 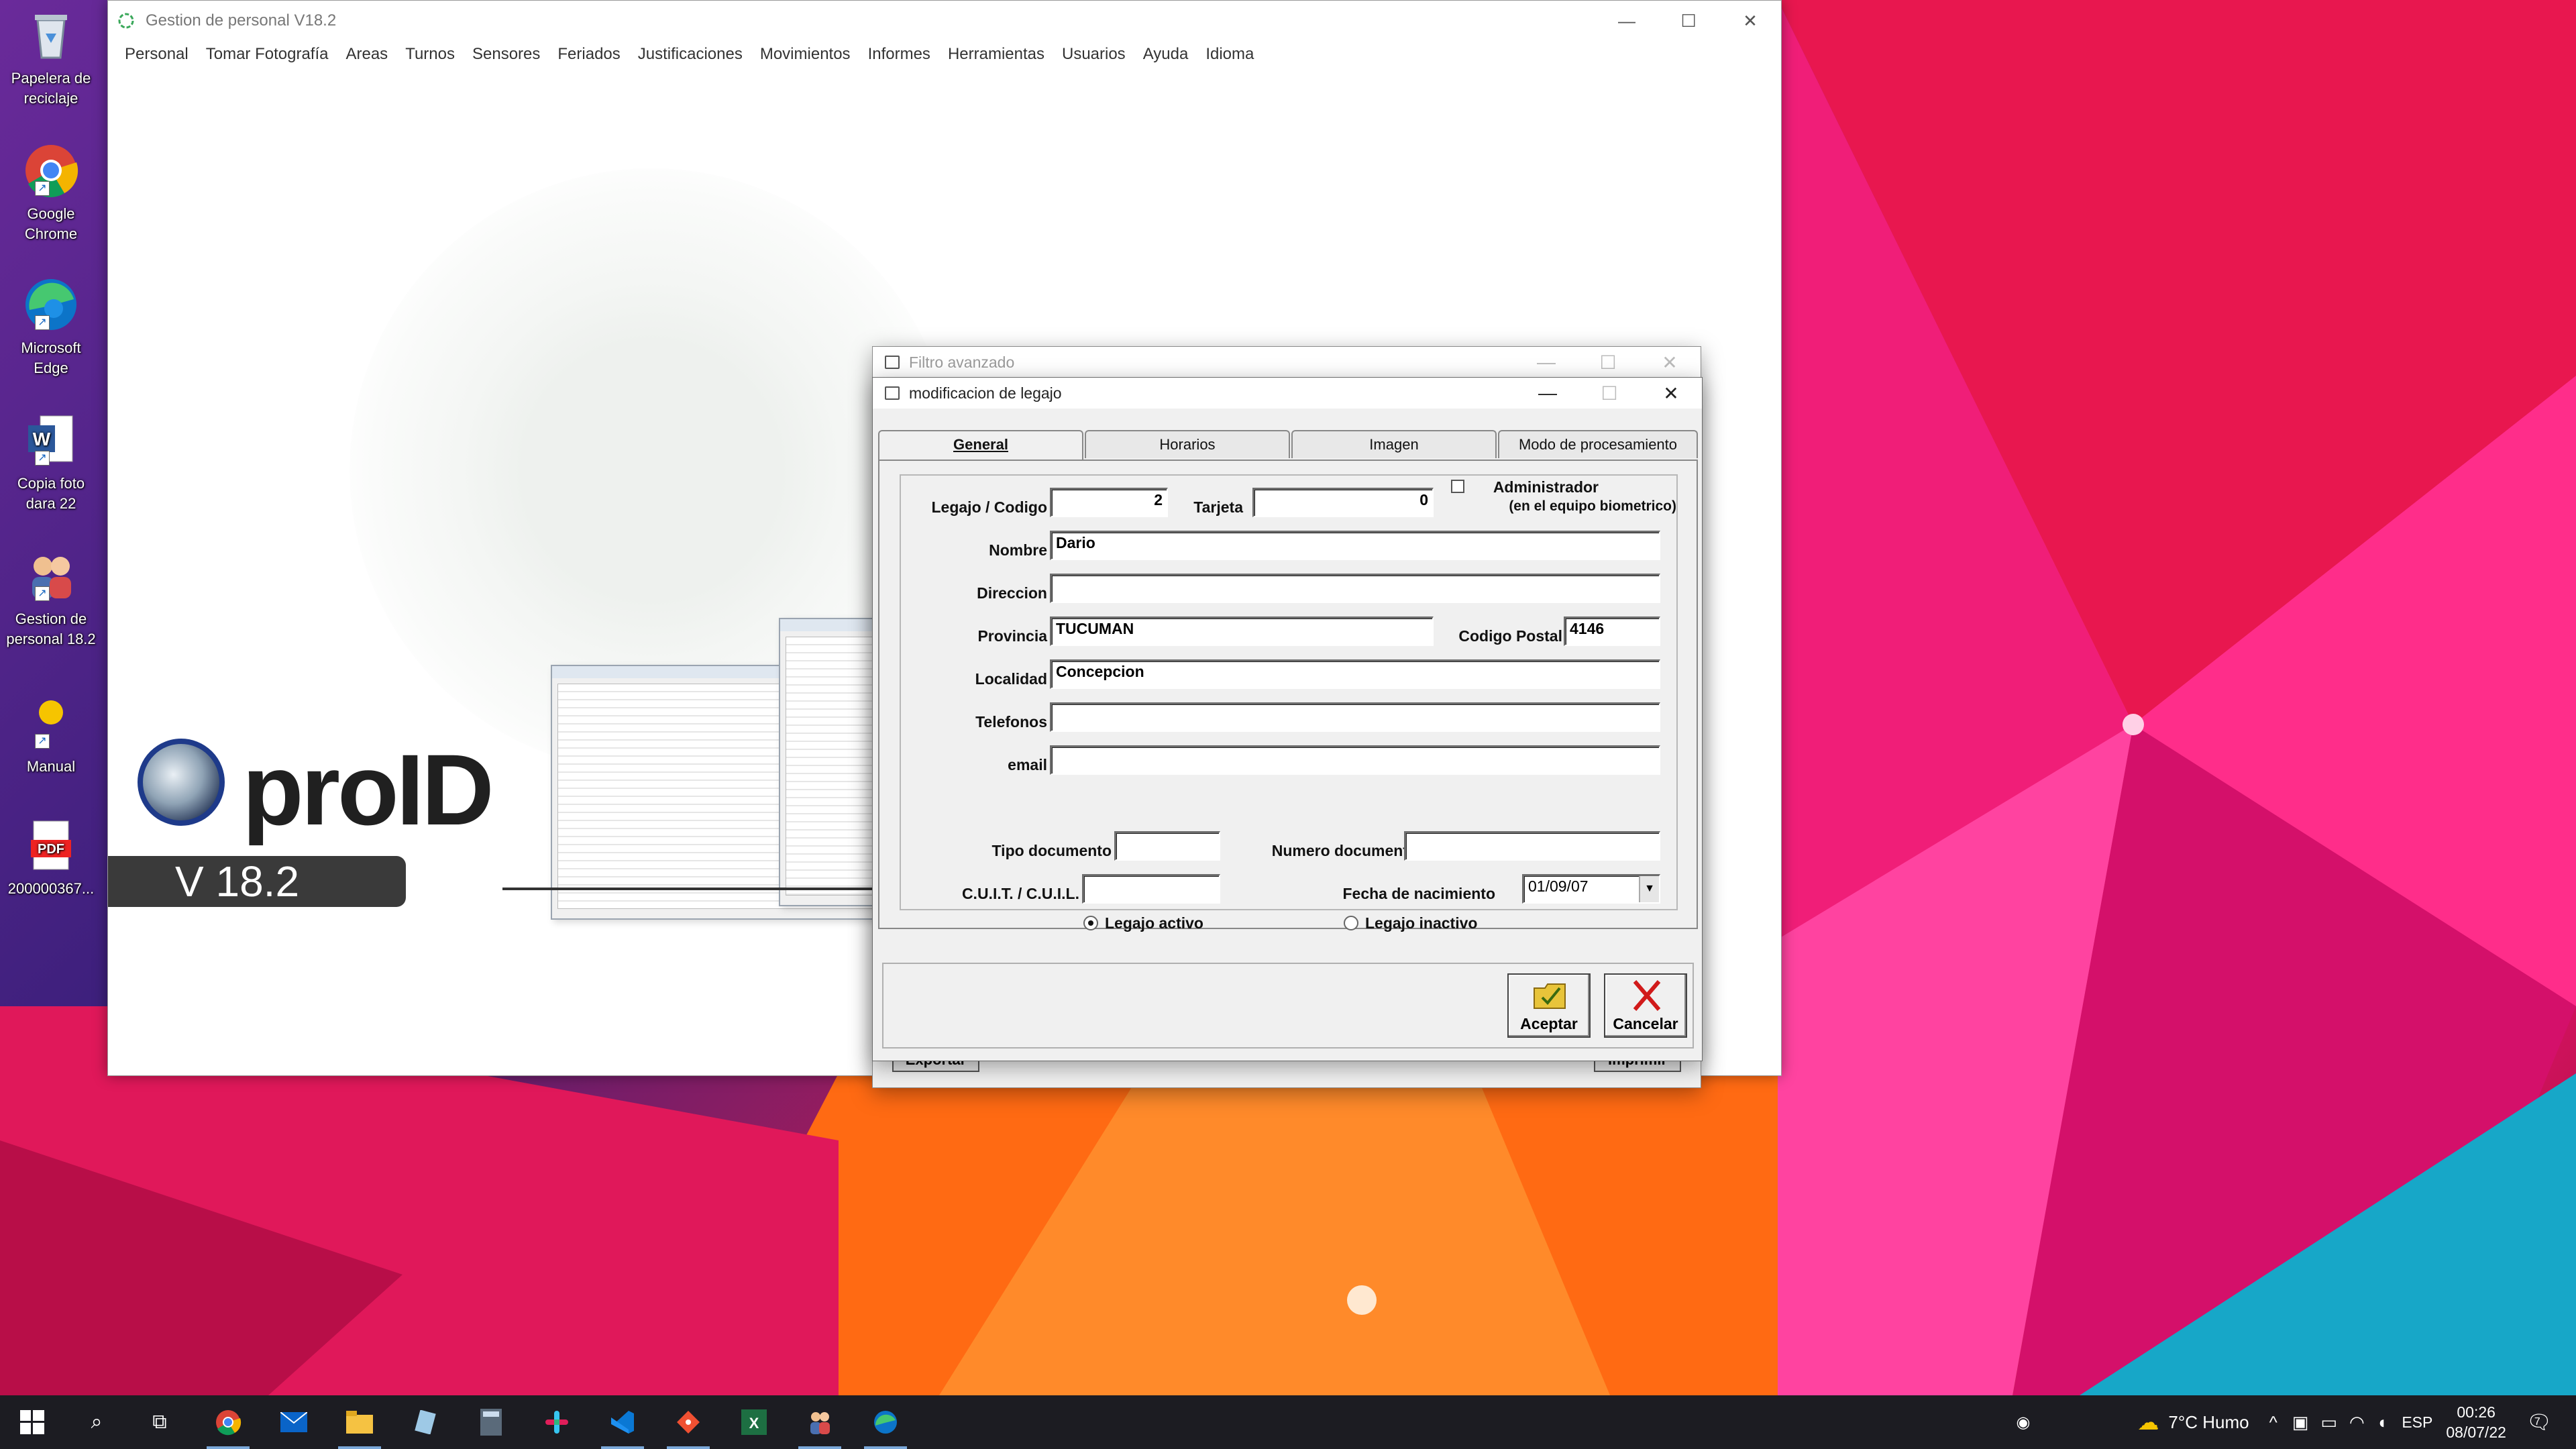 What do you see at coordinates (1187, 444) in the screenshot?
I see `tab-horarios: Horarios` at bounding box center [1187, 444].